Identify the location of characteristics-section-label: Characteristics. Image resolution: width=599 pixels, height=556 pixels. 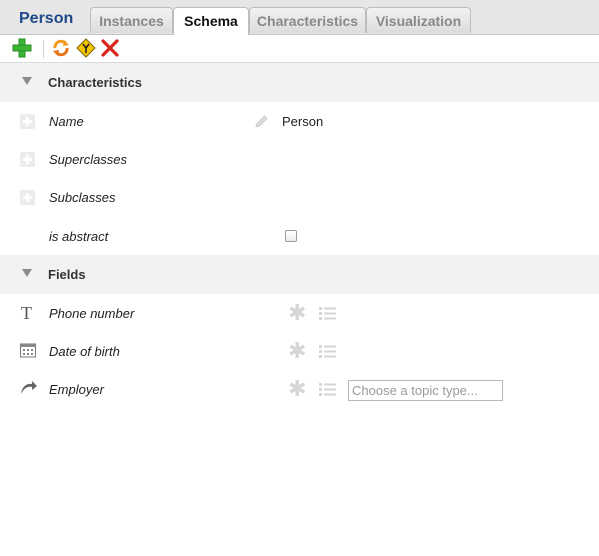
(95, 82).